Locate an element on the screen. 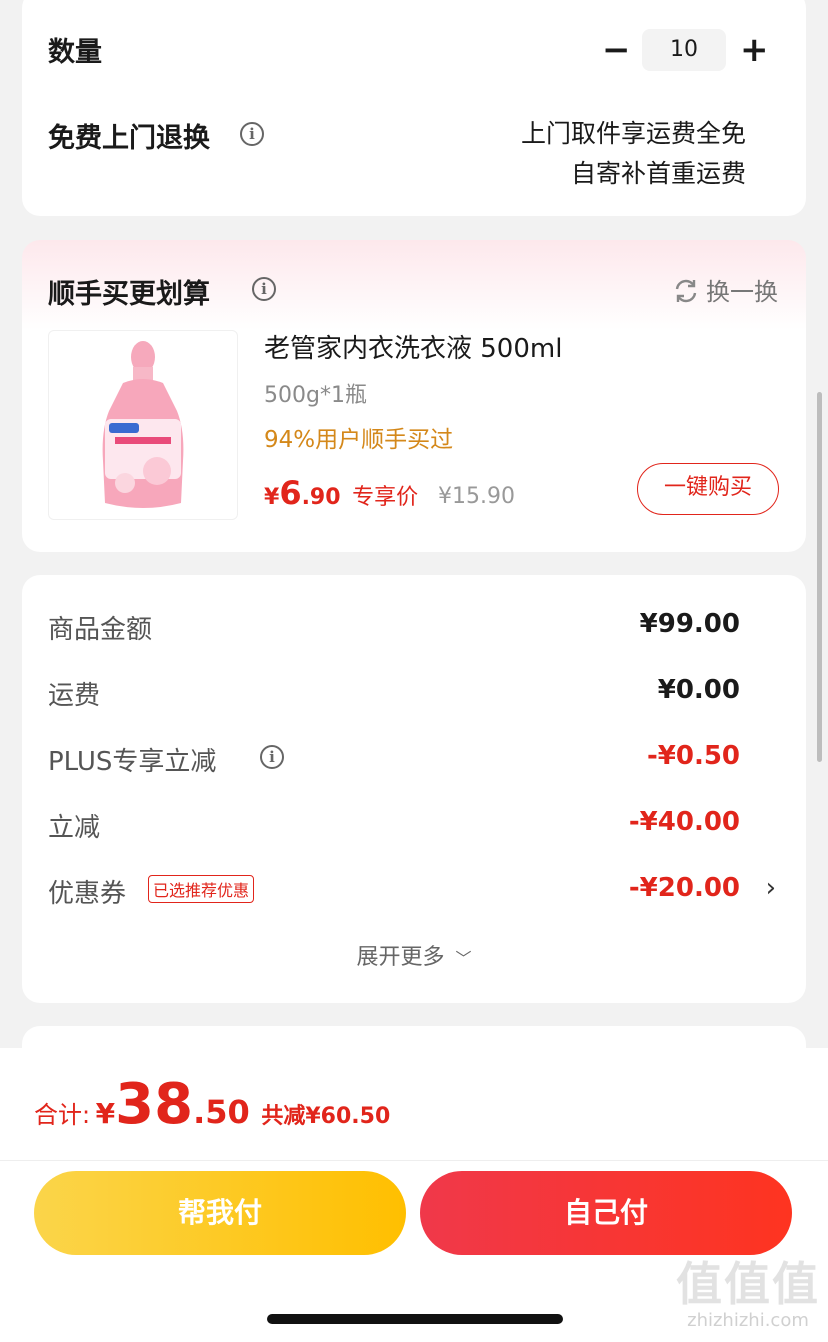  price-tag: 专享价 is located at coordinates (385, 497).